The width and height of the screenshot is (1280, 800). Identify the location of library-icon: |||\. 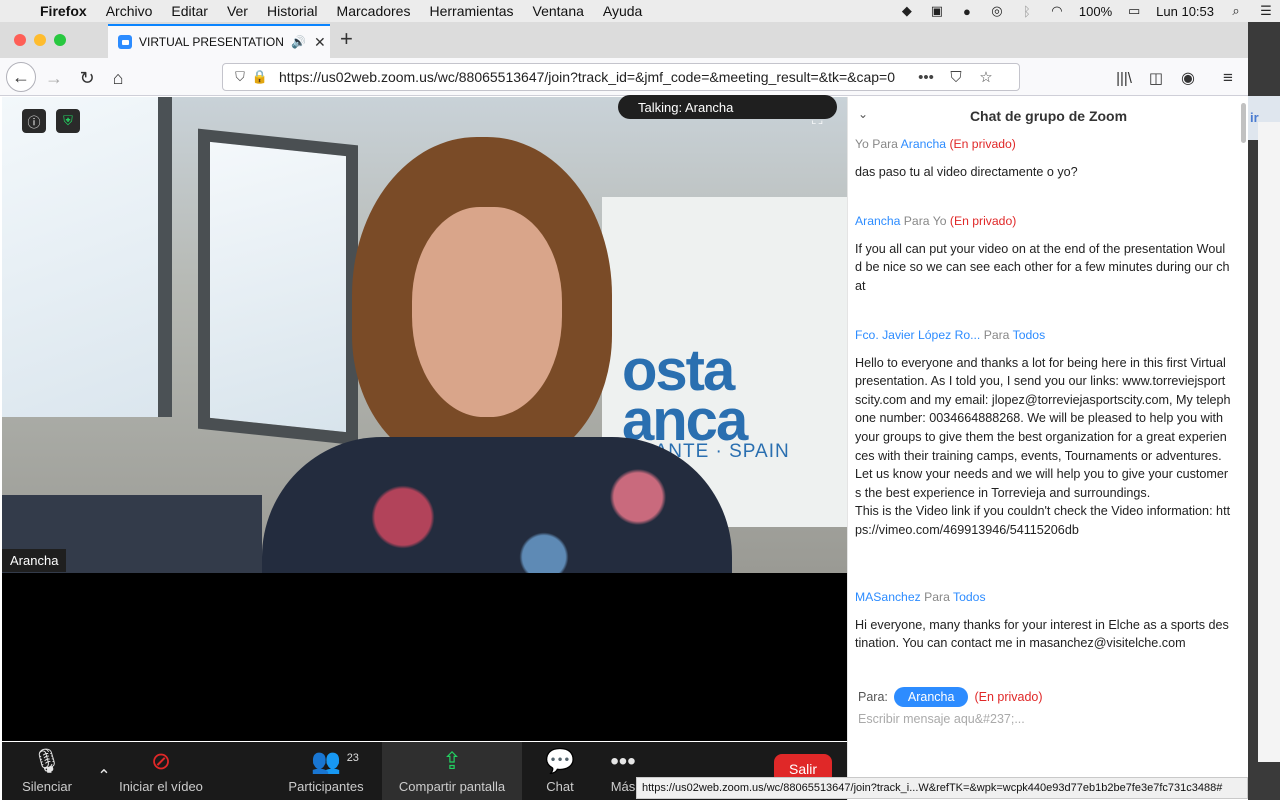
(1124, 78).